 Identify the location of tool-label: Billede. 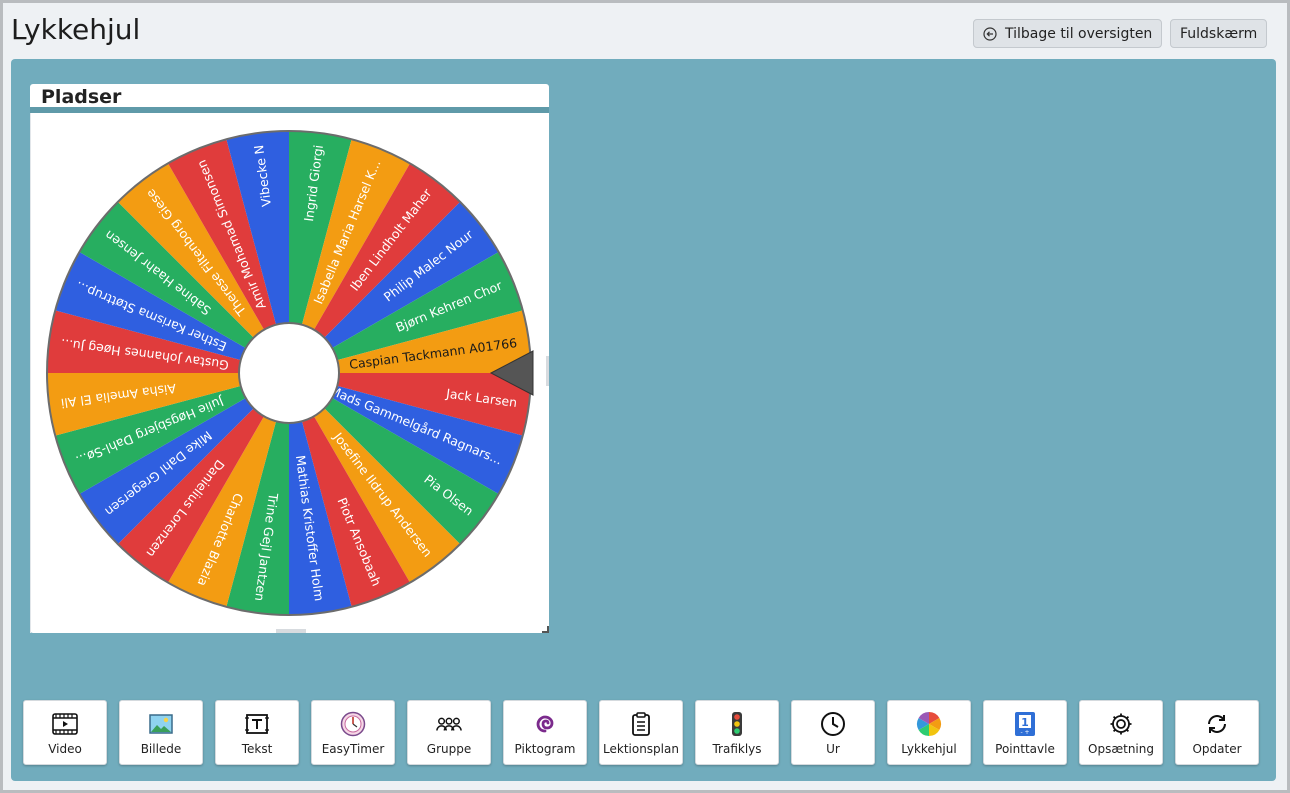
(161, 749).